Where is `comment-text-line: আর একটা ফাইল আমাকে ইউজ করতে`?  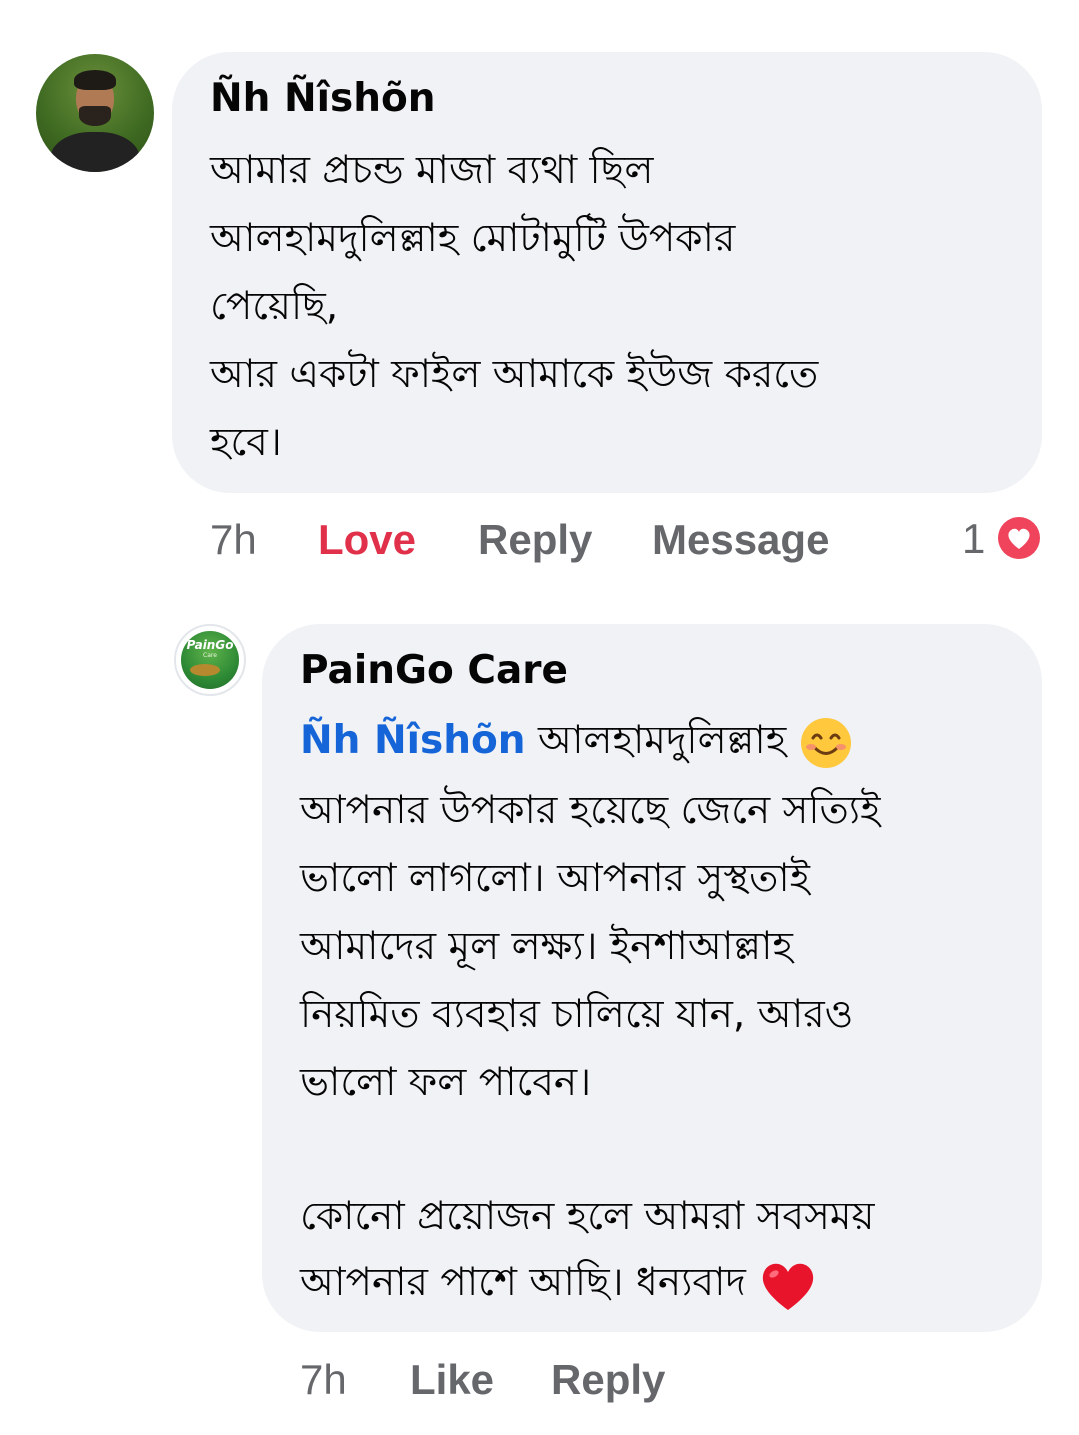 comment-text-line: আর একটা ফাইল আমাকে ইউজ করতে is located at coordinates (514, 374).